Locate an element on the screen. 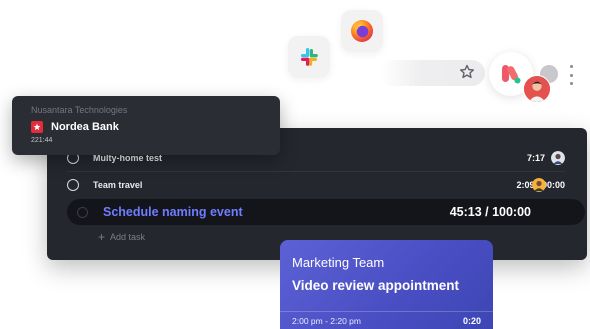 The image size is (590, 329). add-task-button: + Add task is located at coordinates (121, 237).